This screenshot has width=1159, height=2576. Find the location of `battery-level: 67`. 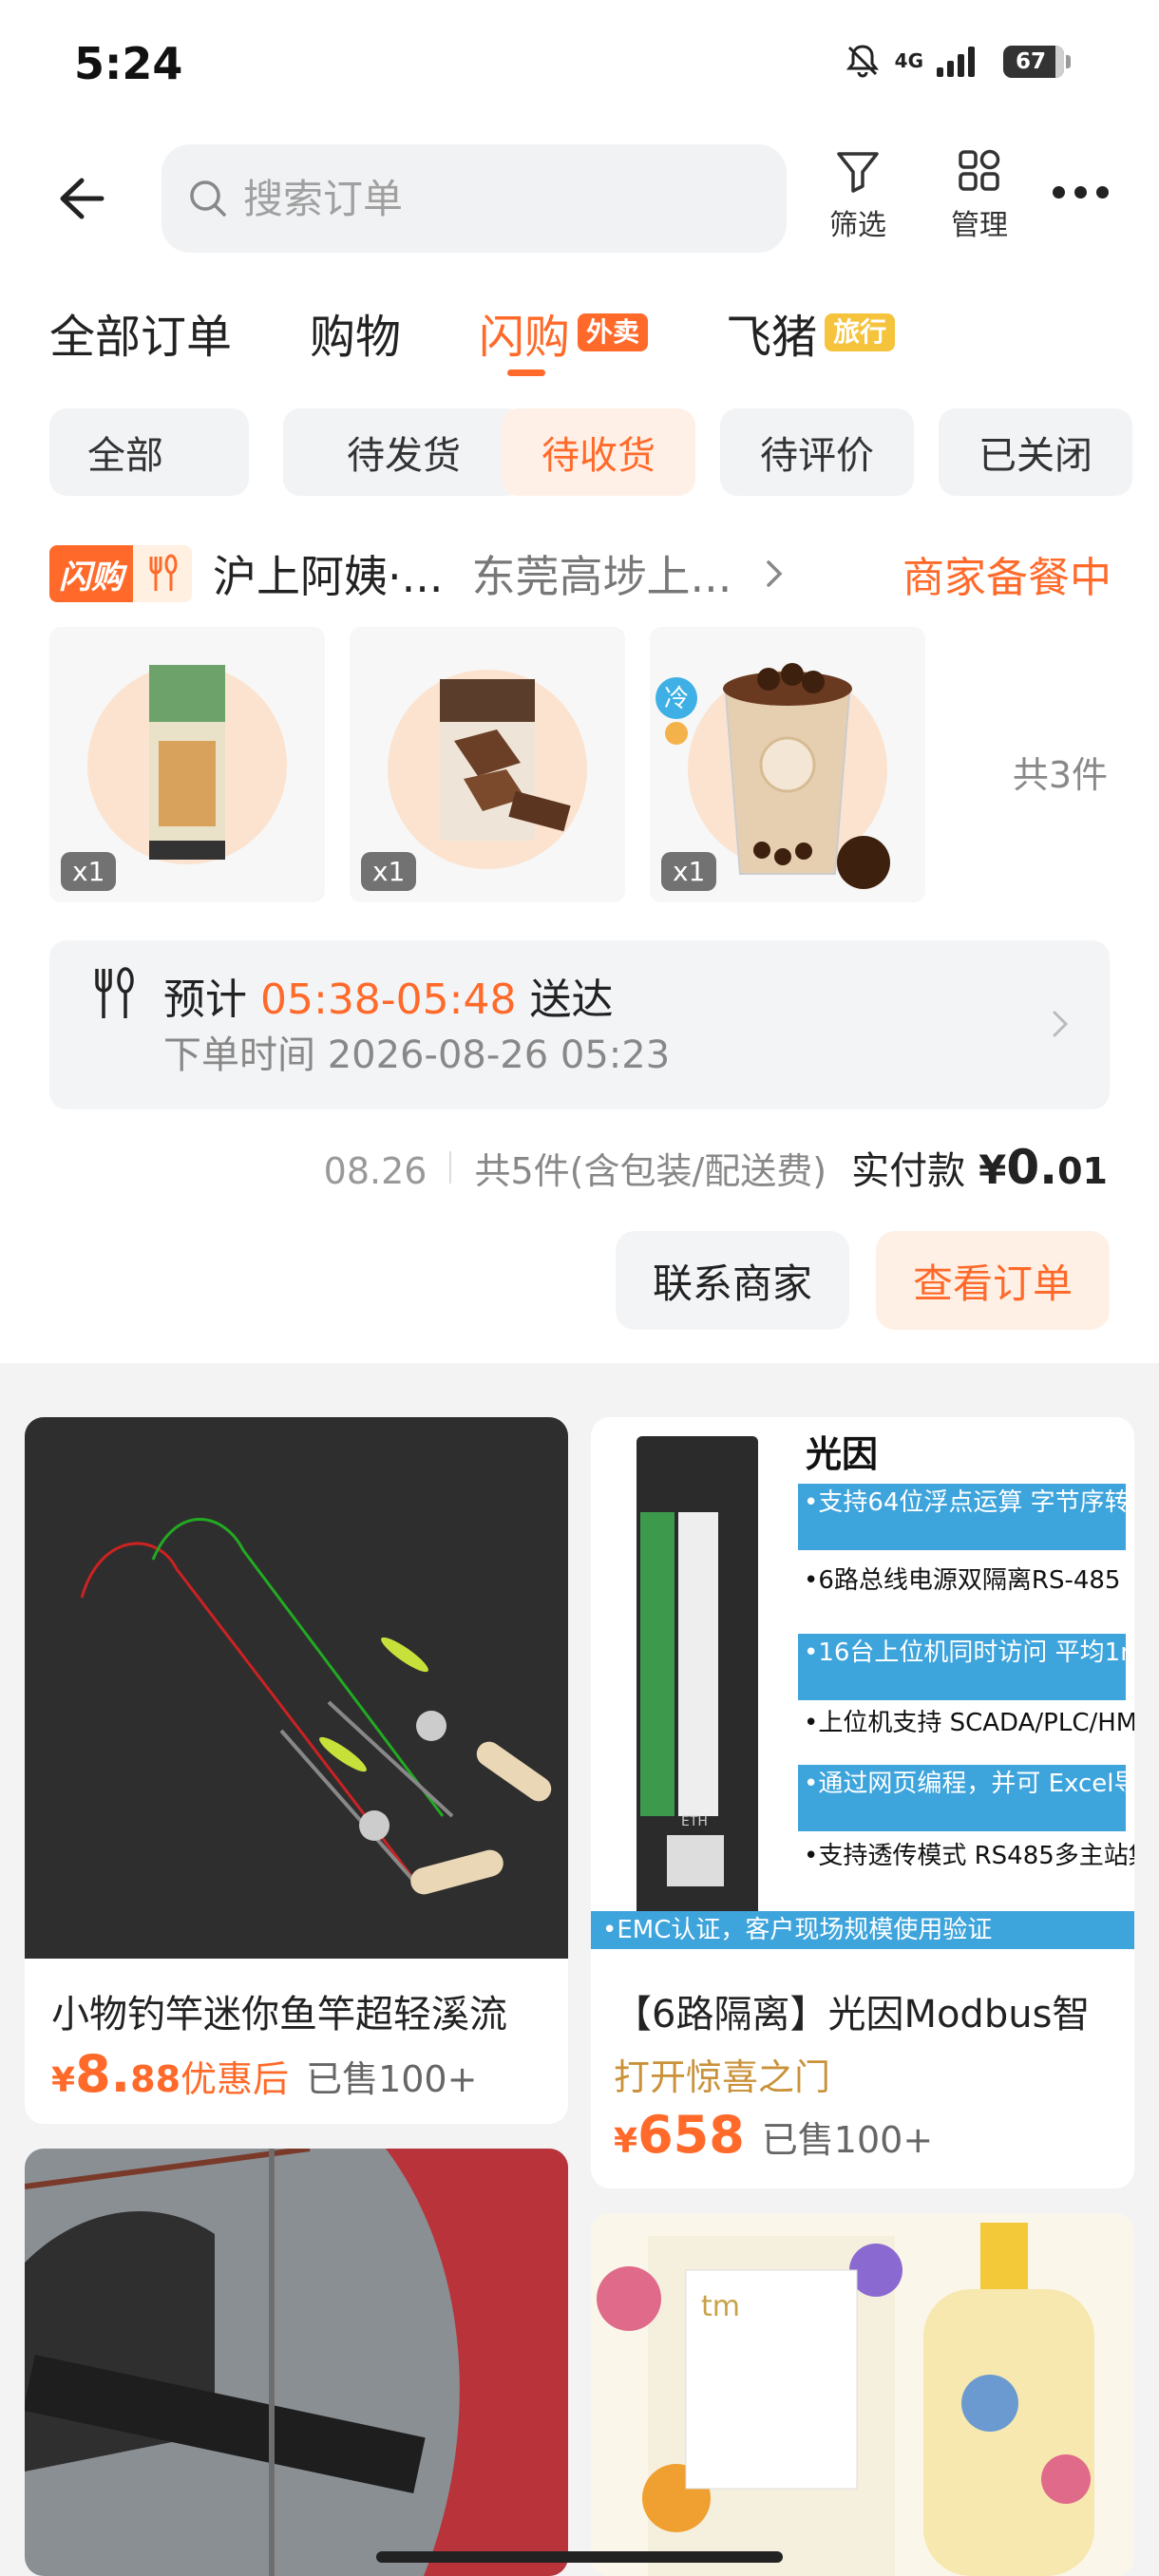

battery-level: 67 is located at coordinates (1030, 61).